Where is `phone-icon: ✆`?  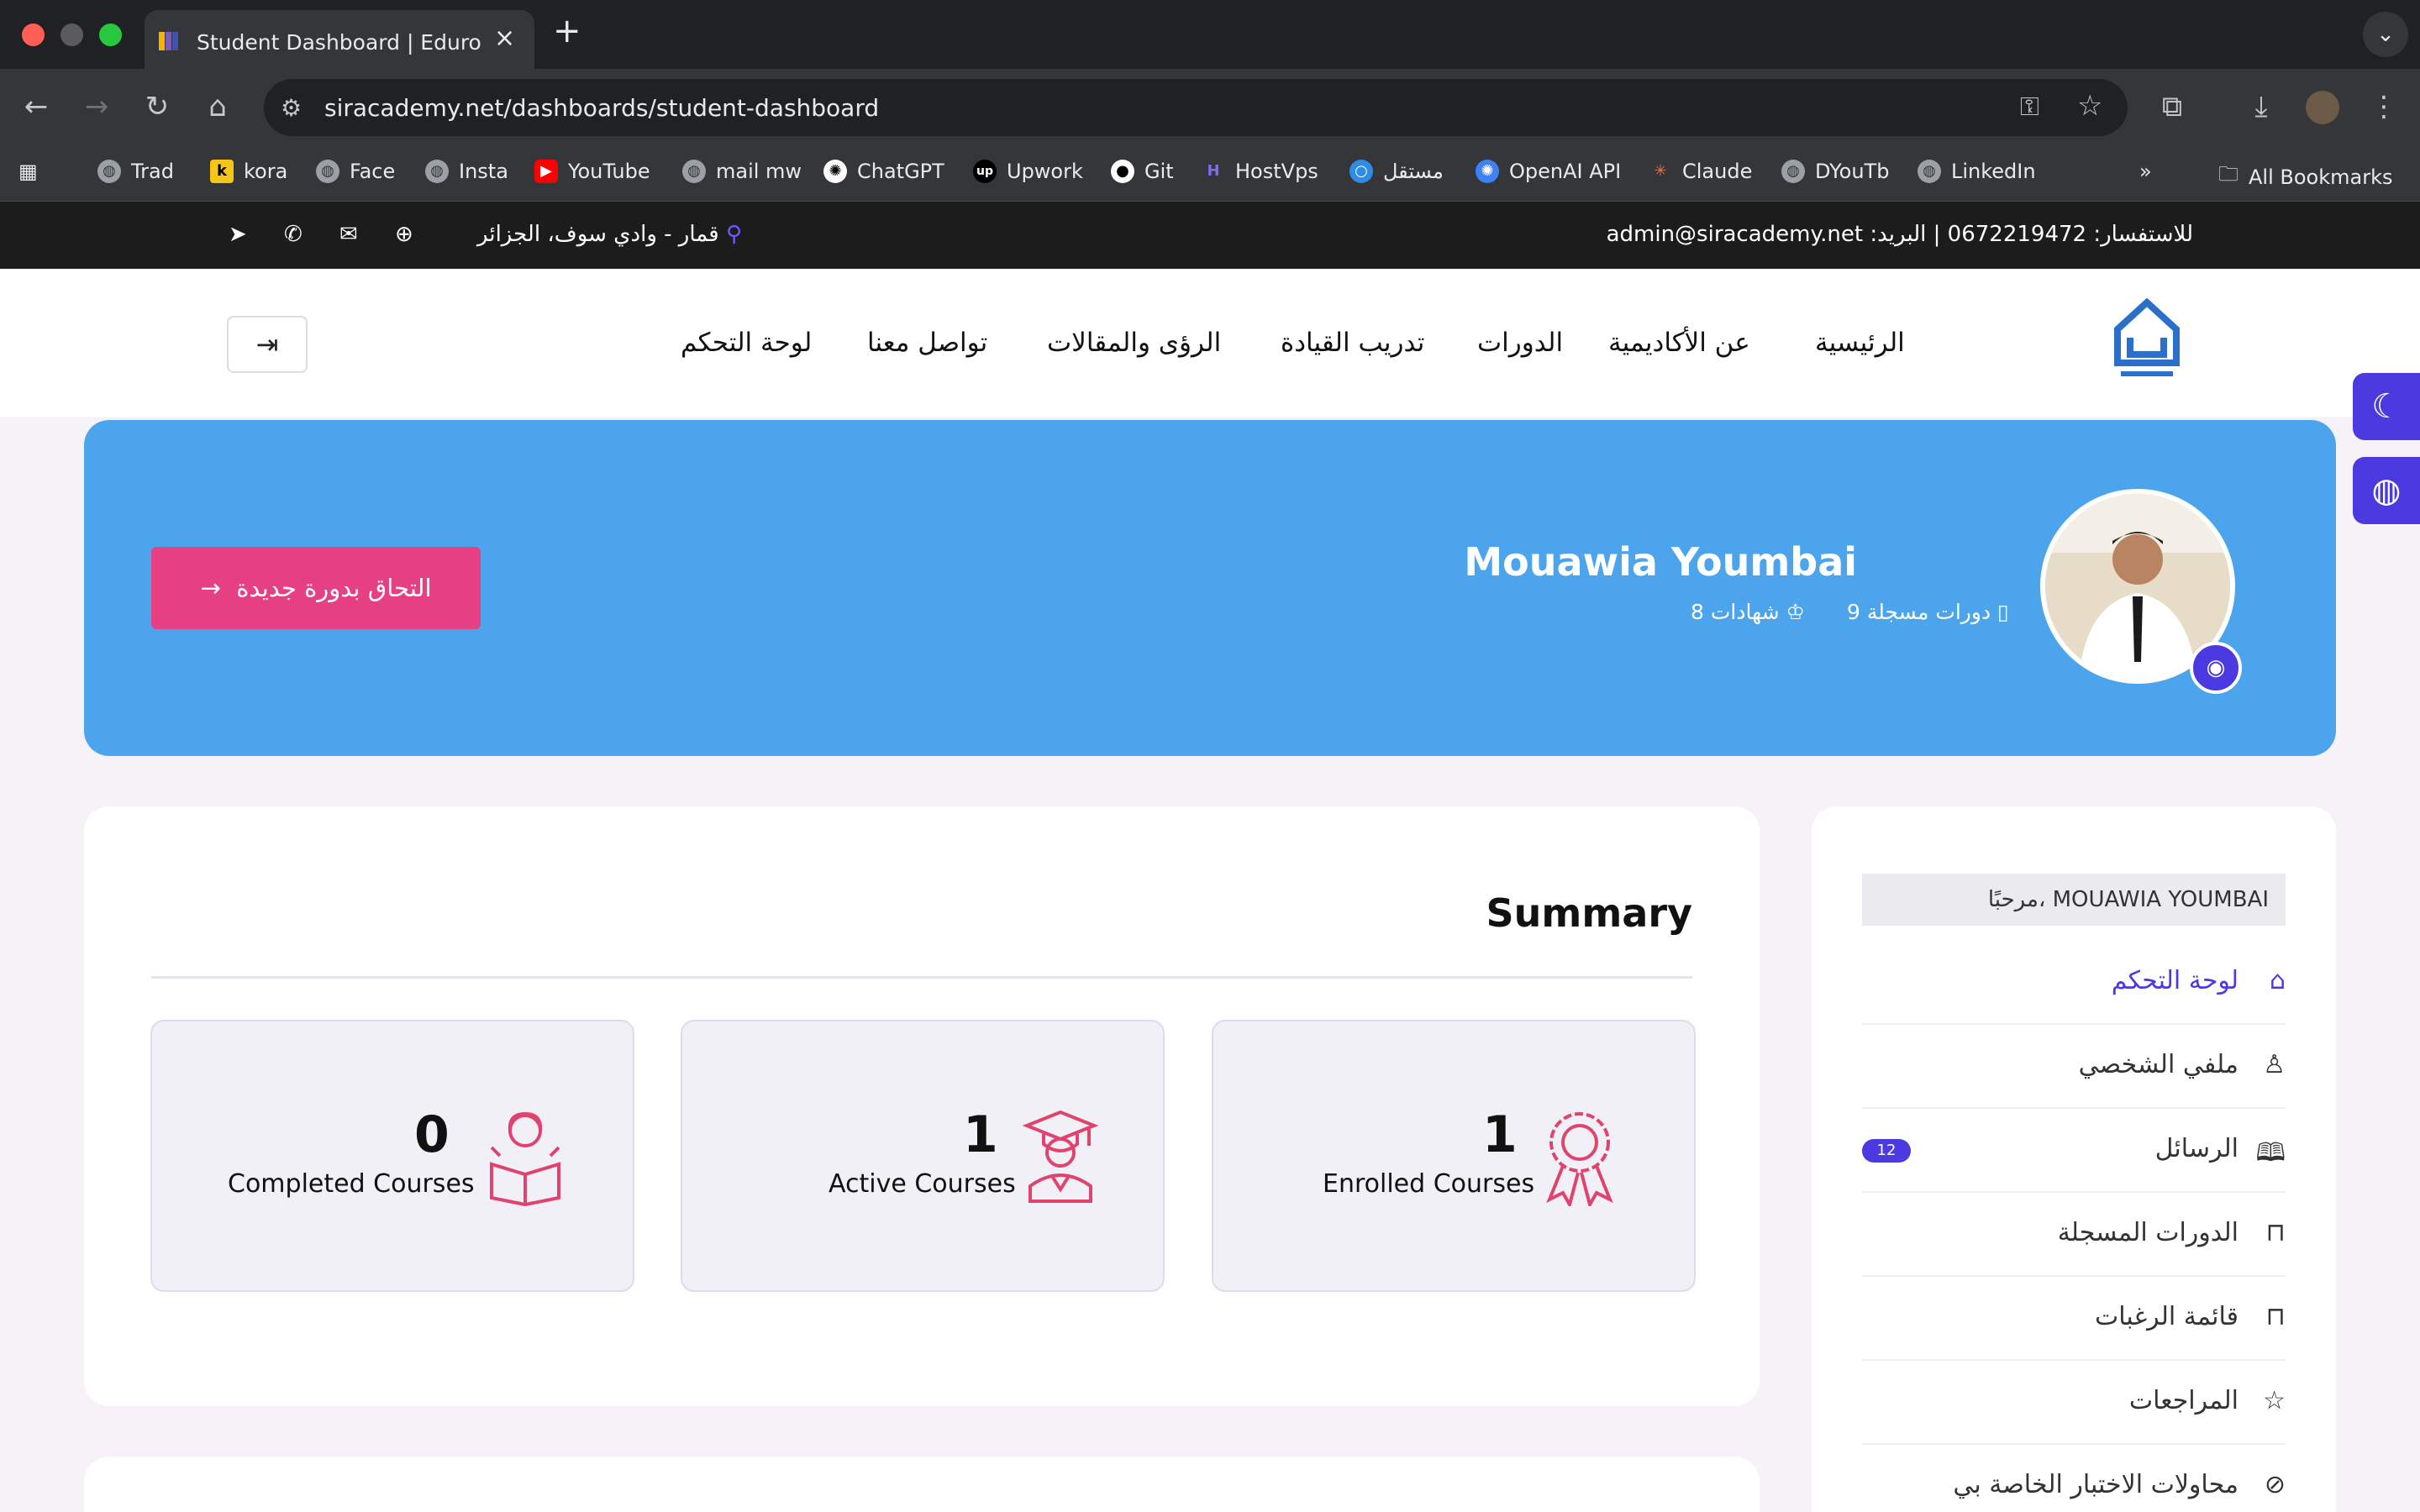
phone-icon: ✆ is located at coordinates (293, 234).